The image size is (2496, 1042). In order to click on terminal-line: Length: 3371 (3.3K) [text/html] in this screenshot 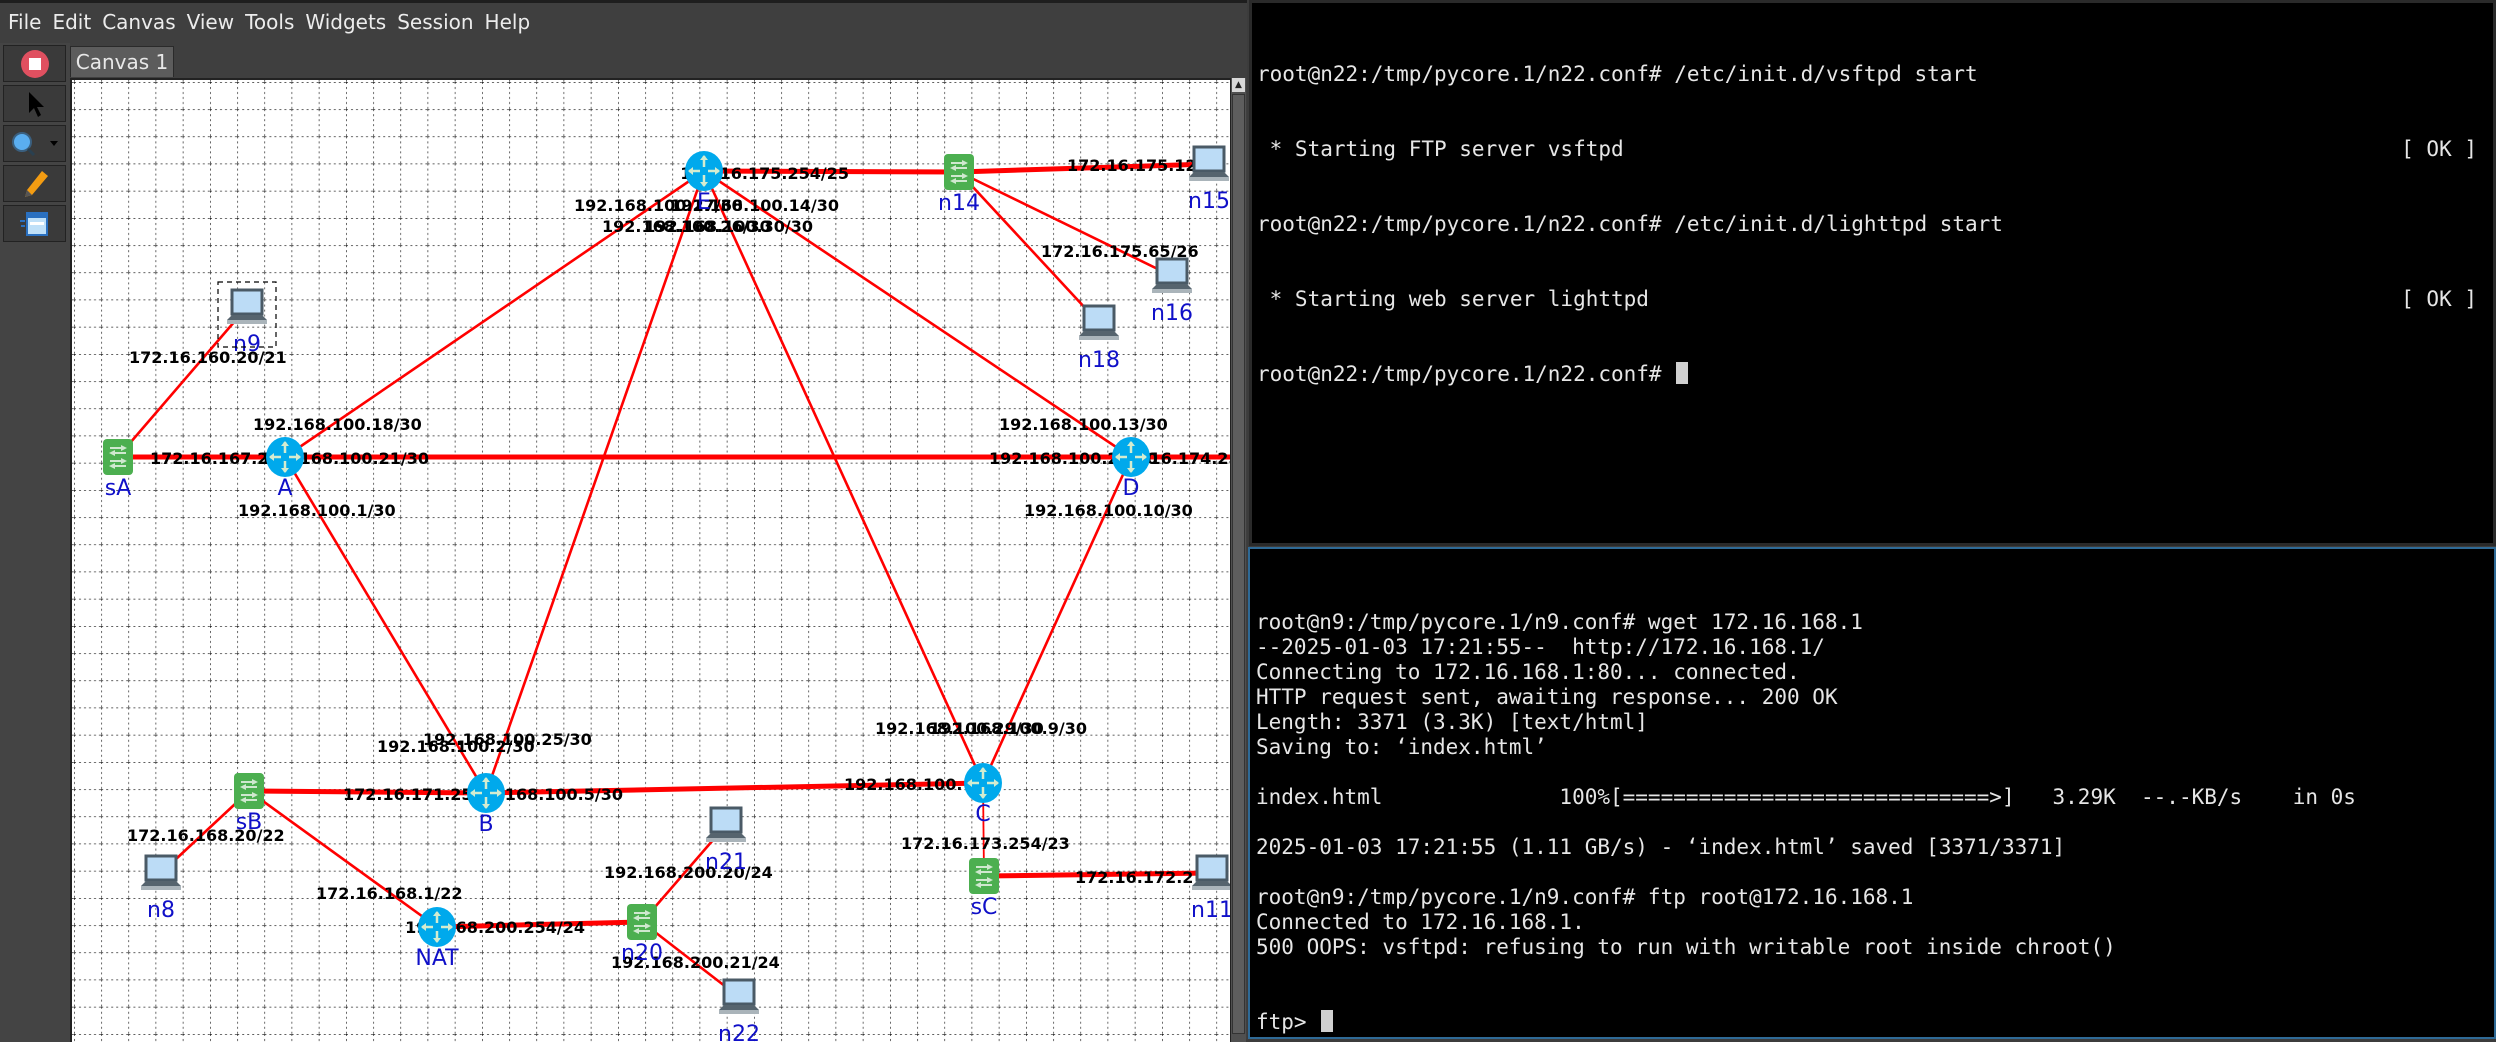, I will do `click(1452, 722)`.